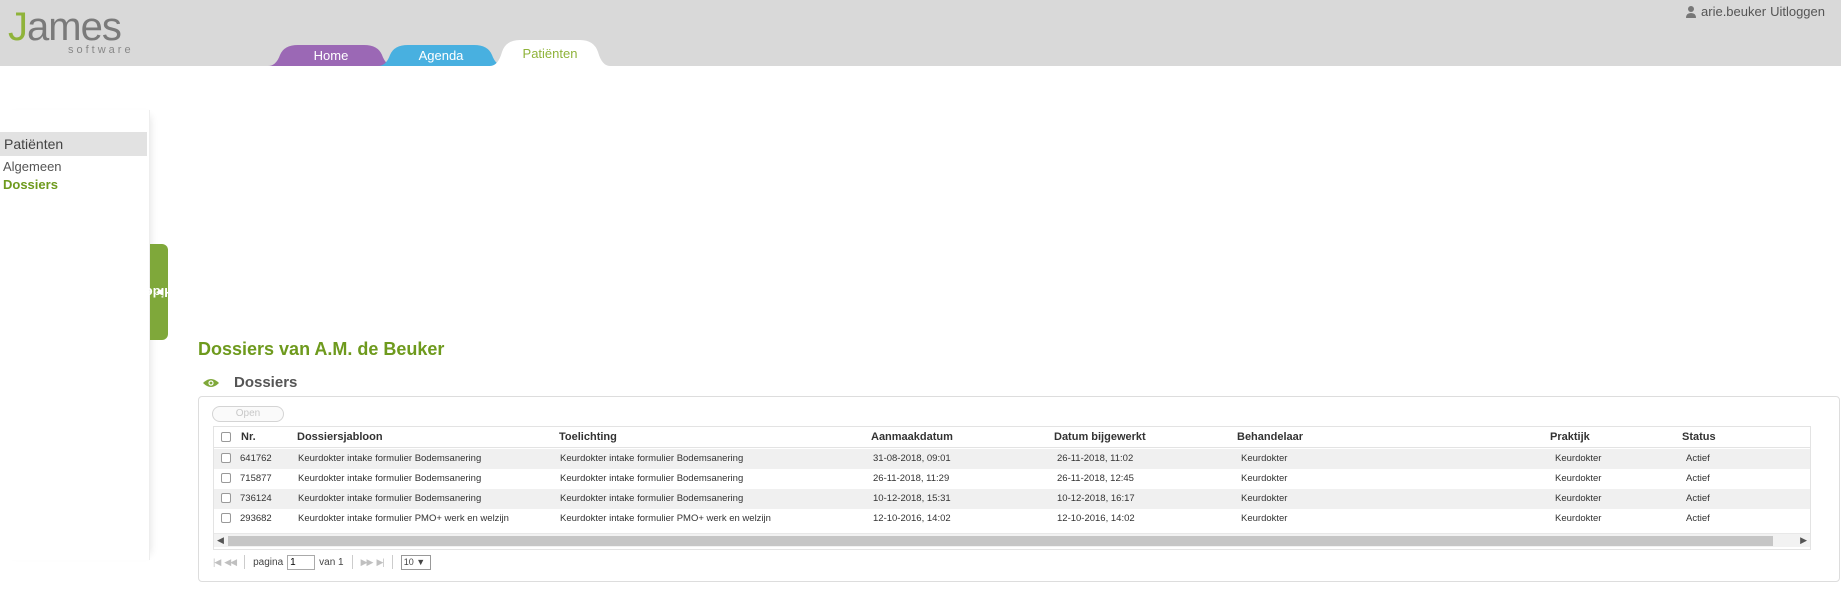 This screenshot has width=1841, height=592. Describe the element at coordinates (912, 518) in the screenshot. I see `cell-aanmaakdatum: 12-10-2016, 14:02` at that location.